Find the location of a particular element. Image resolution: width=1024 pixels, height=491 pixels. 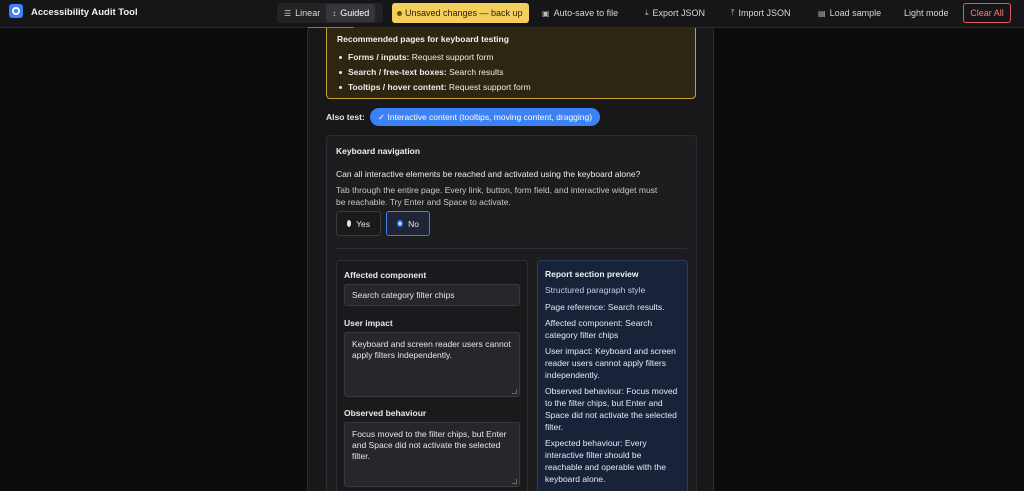

divider is located at coordinates (511, 248).